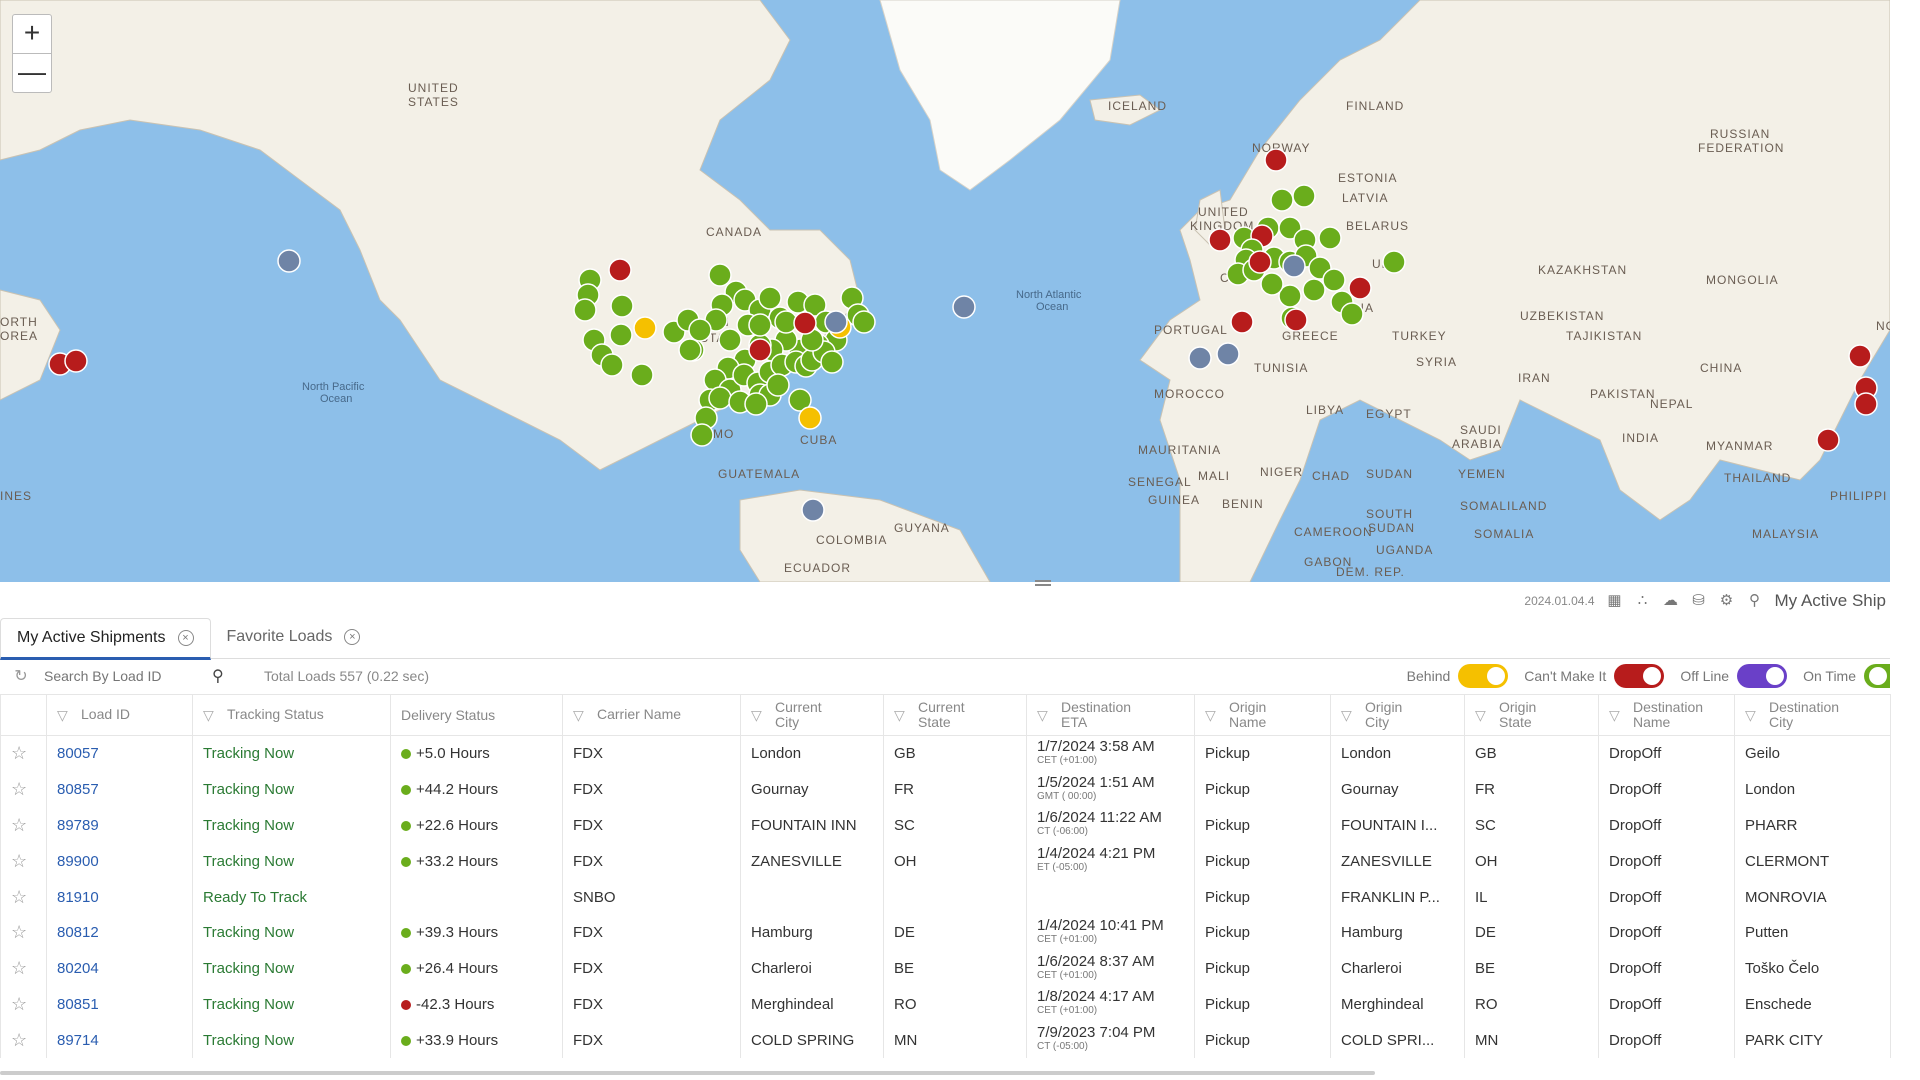  I want to click on cluster-icon: ∴, so click(1643, 601).